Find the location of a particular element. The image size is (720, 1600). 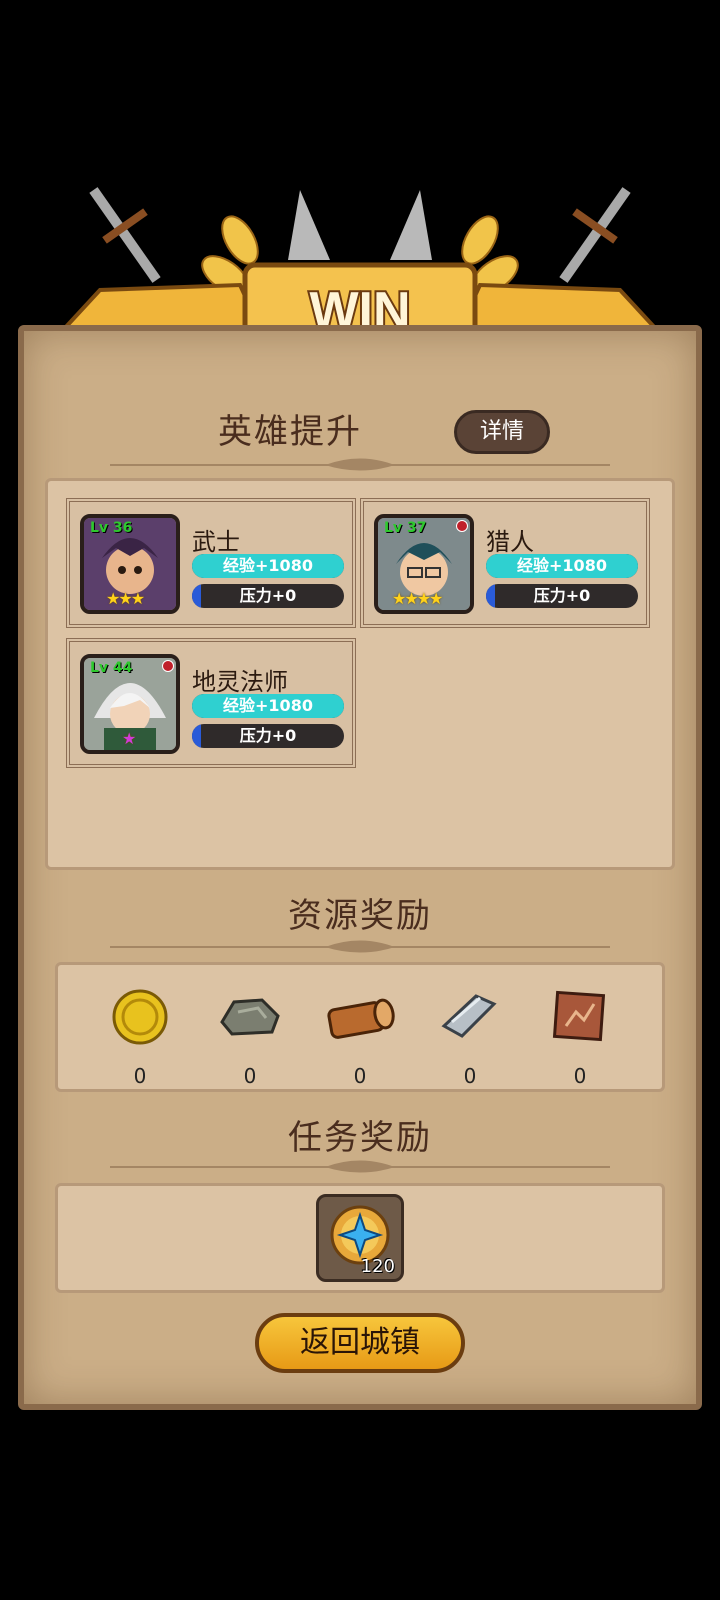

hero-name: 猎人 is located at coordinates (510, 542).